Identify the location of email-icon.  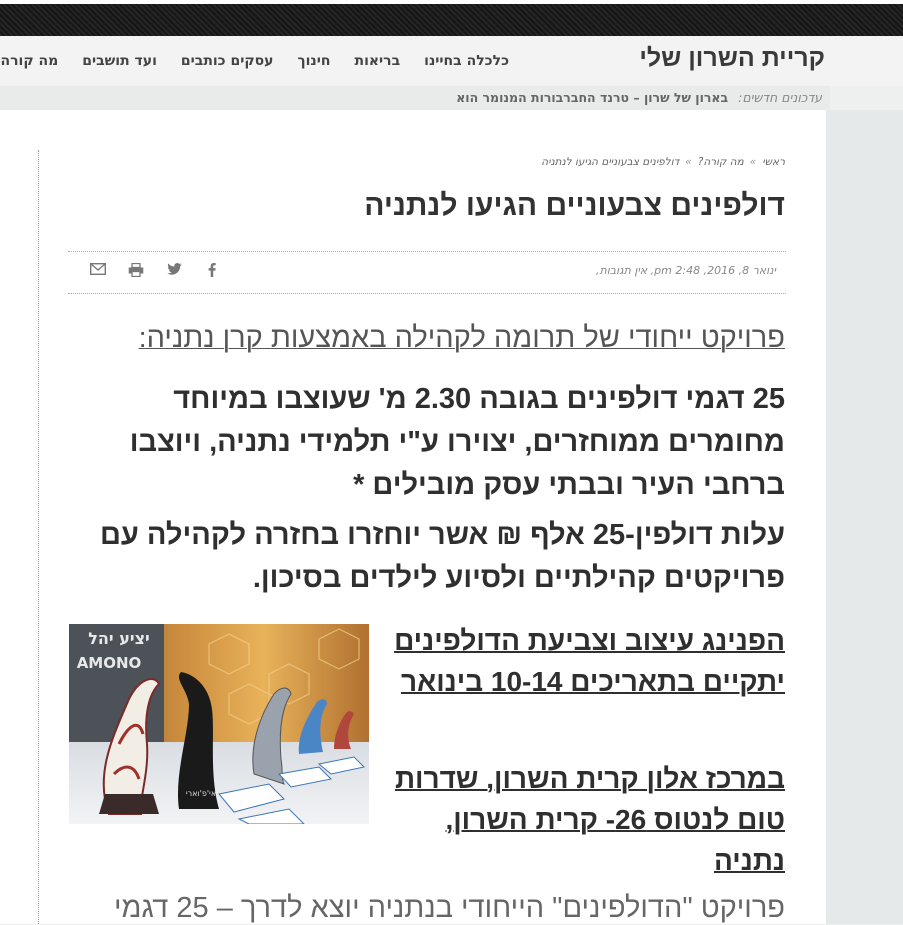
(98, 270).